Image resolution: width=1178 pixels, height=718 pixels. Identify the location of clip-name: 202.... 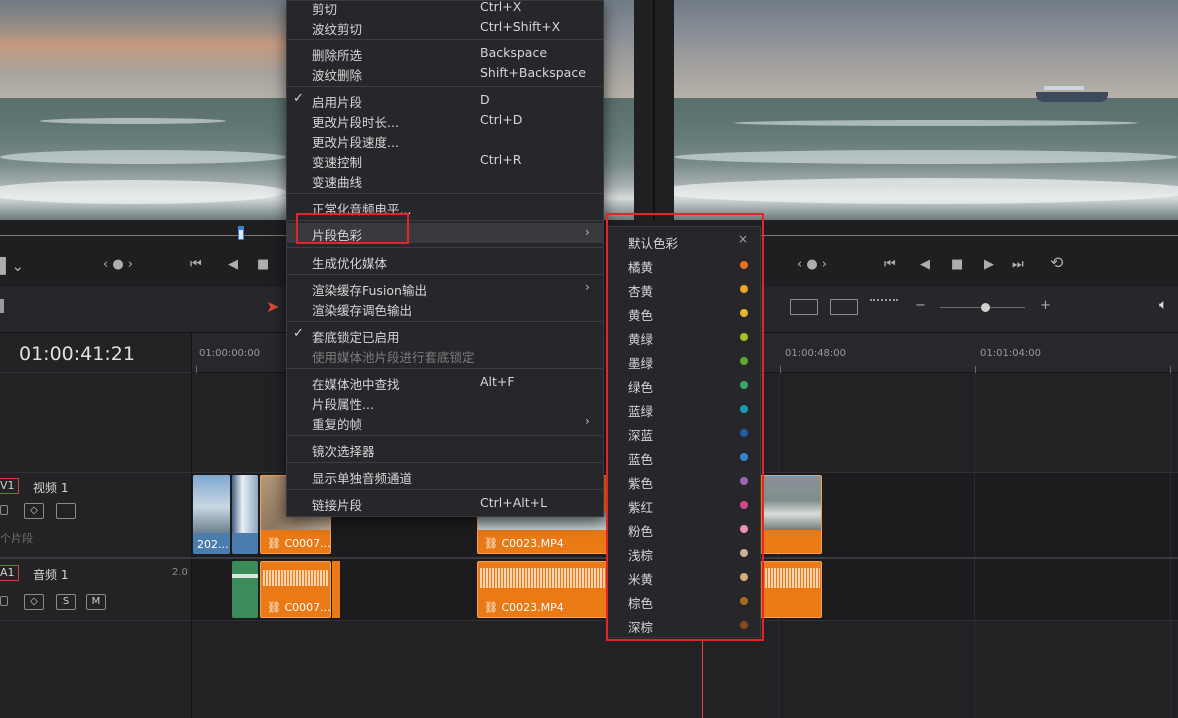
(213, 544).